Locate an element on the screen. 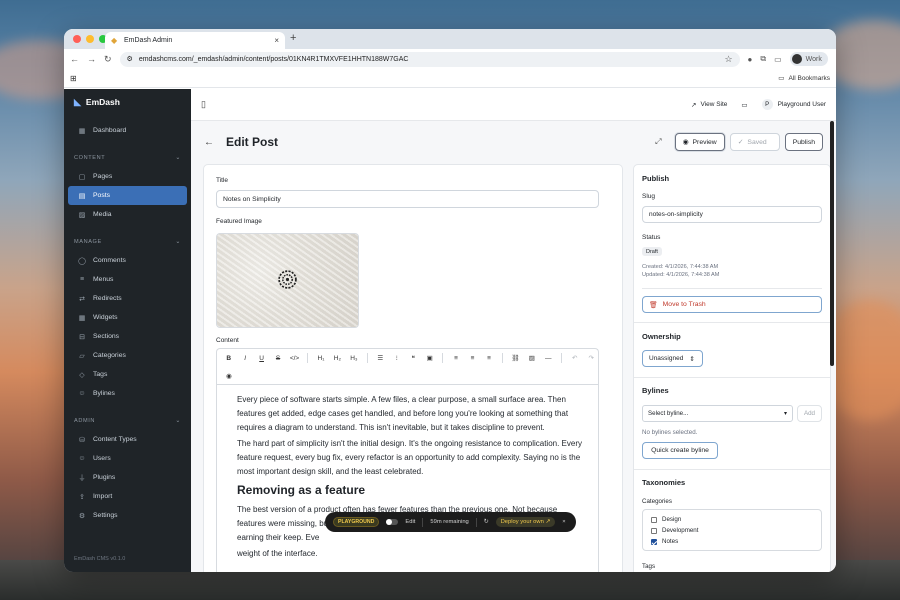 This screenshot has width=900, height=600. align-left-icon: ≡ is located at coordinates (455, 358).